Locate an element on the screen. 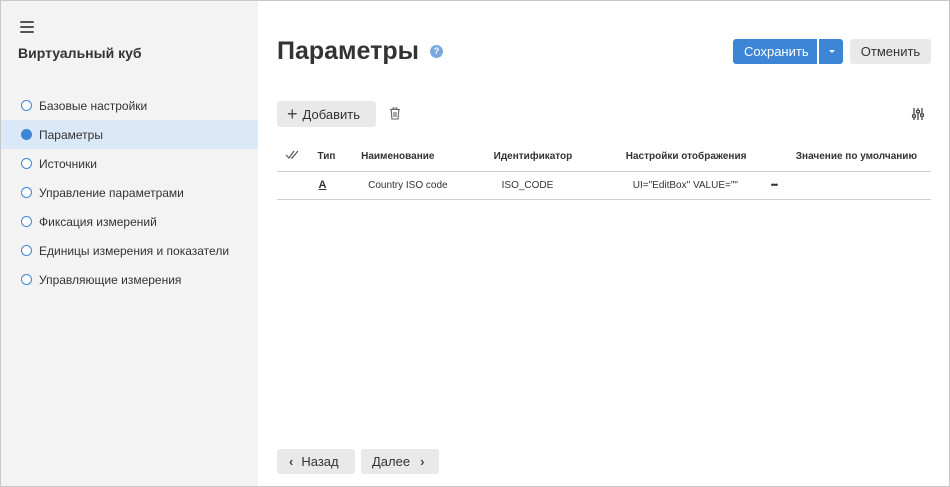 The width and height of the screenshot is (950, 487). sidebar-item-sources: Источники is located at coordinates (129, 163).